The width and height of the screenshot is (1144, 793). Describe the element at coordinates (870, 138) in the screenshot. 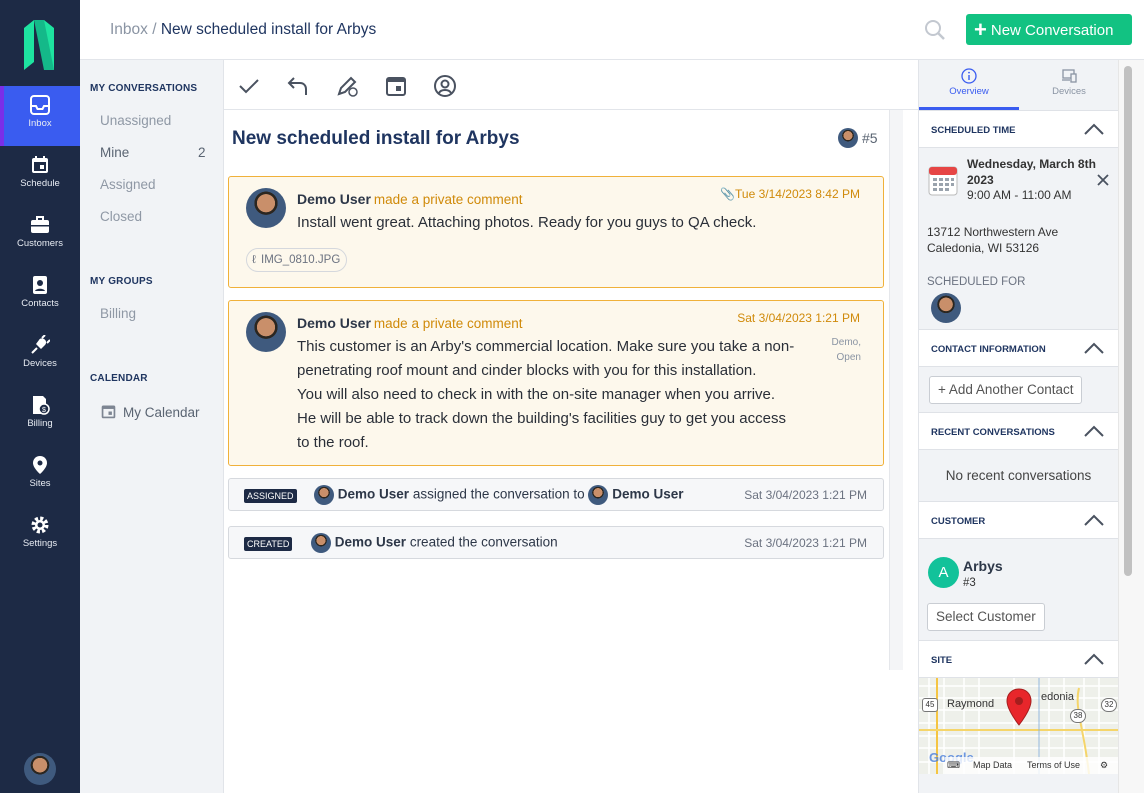

I see `conversation-number-text: #5` at that location.